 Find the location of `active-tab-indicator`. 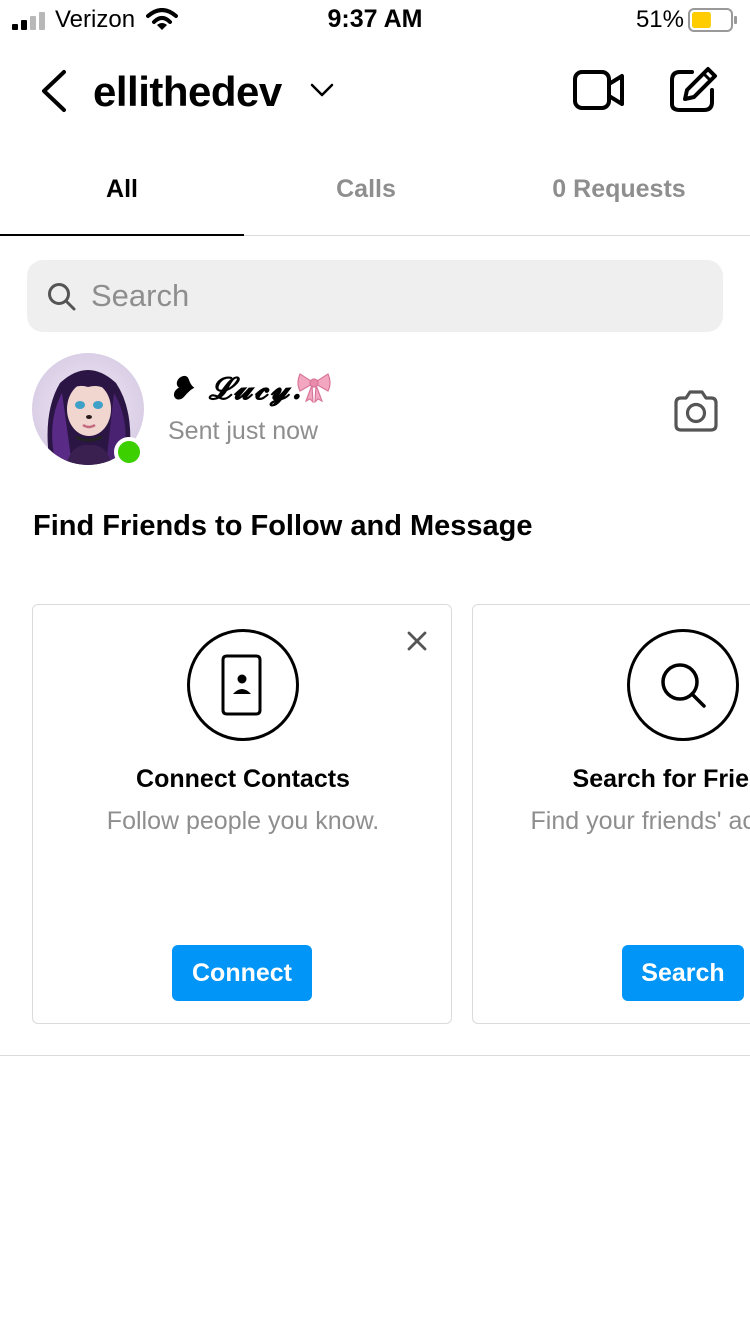

active-tab-indicator is located at coordinates (122, 235).